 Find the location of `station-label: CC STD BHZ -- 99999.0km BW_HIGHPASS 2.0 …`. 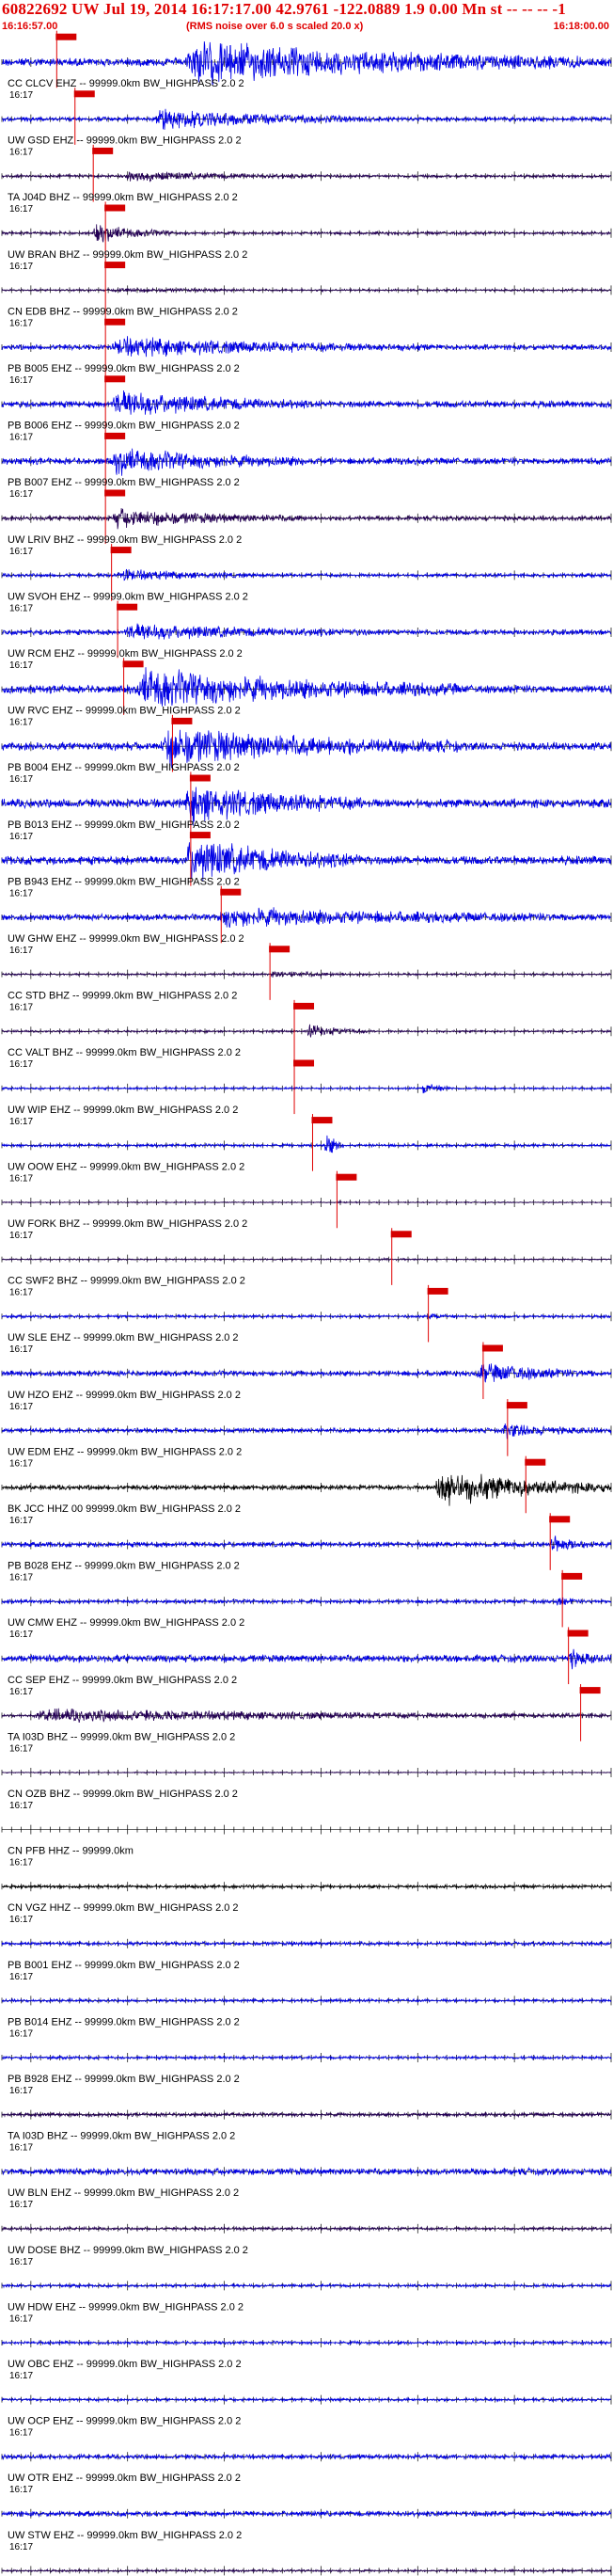

station-label: CC STD BHZ -- 99999.0km BW_HIGHPASS 2.0 … is located at coordinates (122, 997).